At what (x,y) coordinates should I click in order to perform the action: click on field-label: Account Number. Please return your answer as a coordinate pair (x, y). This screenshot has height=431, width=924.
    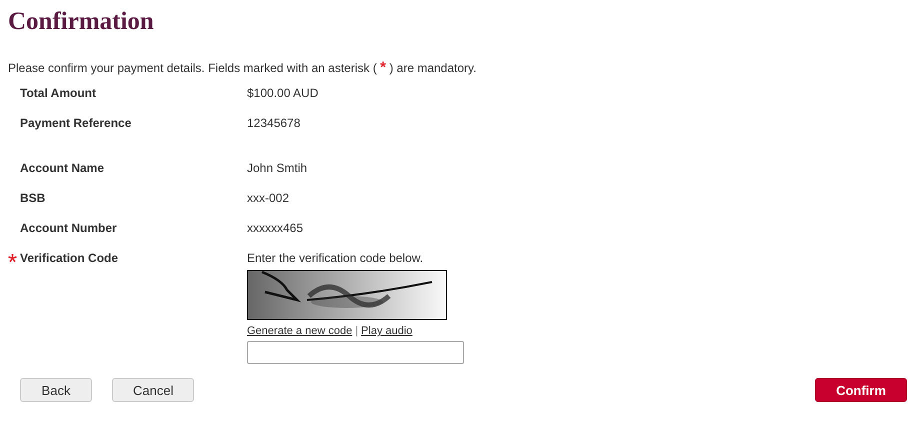
    Looking at the image, I should click on (68, 228).